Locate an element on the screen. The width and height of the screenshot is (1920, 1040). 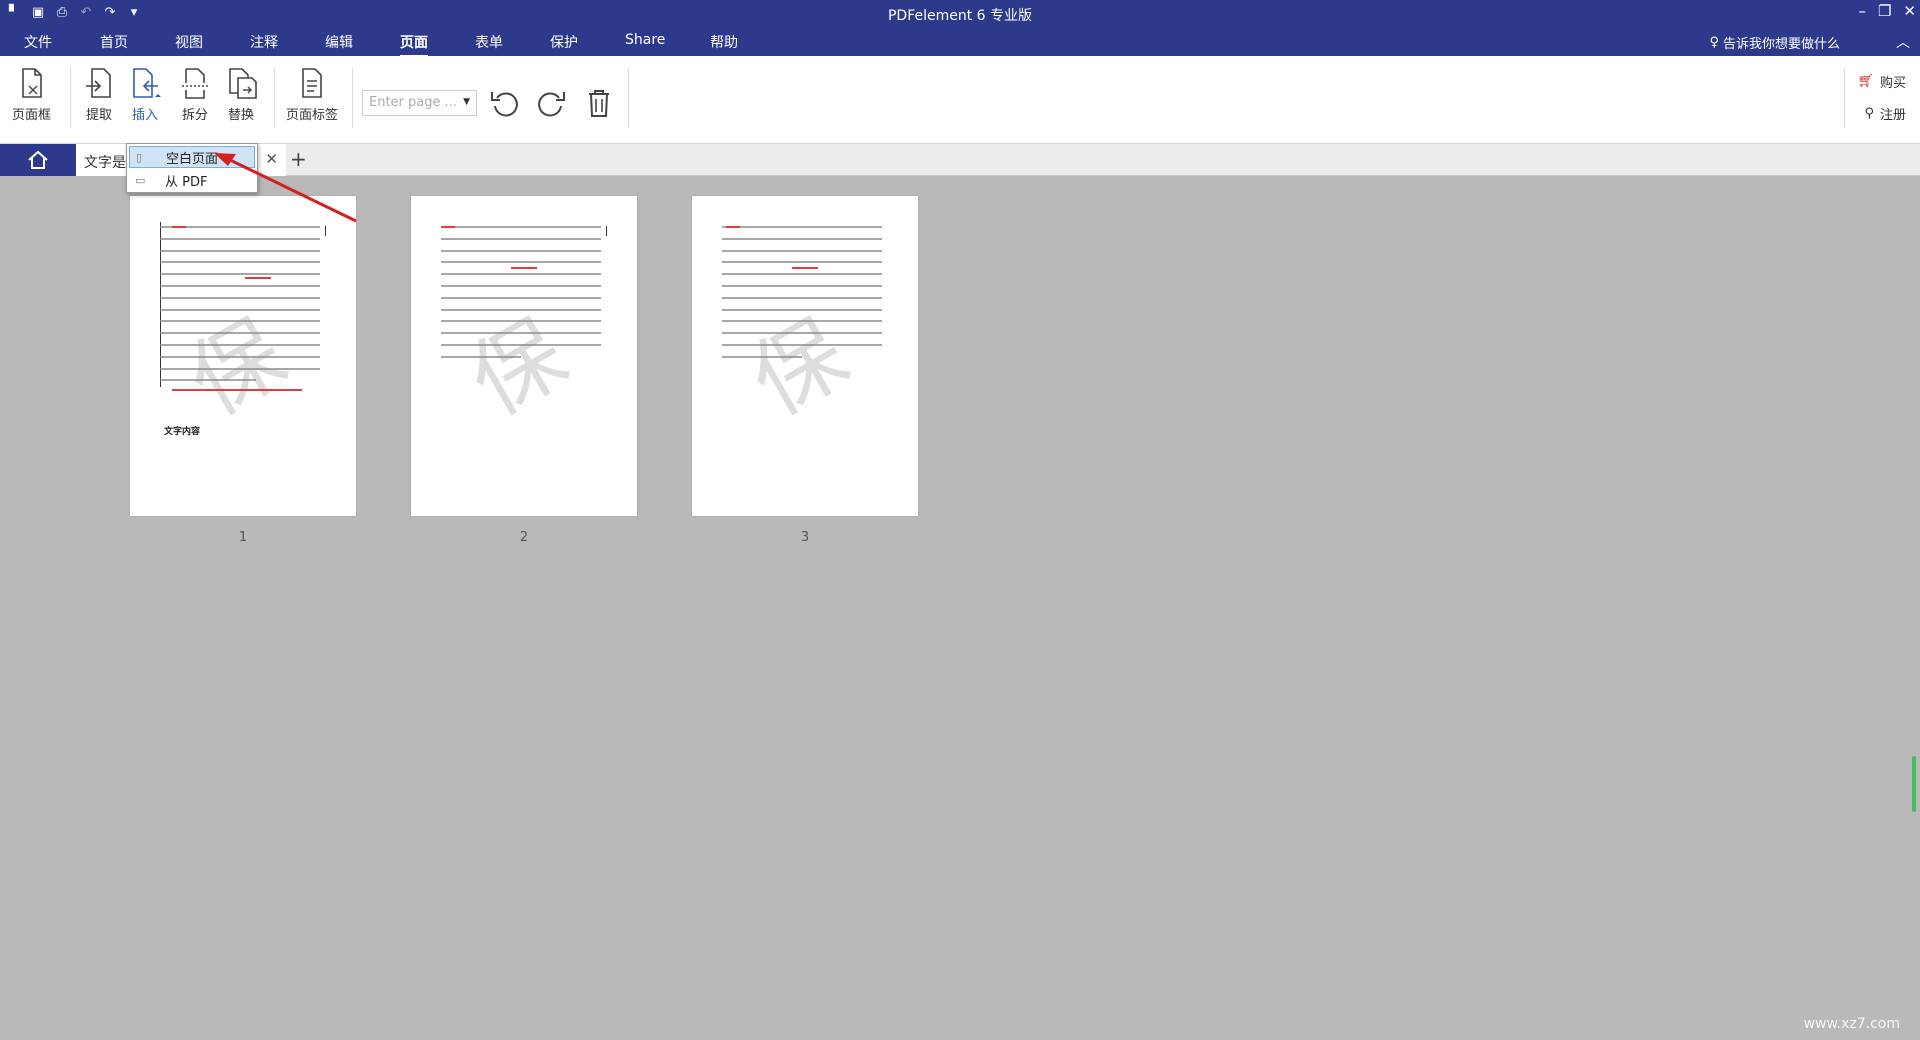
title-bar: ▘ ▣ ⎙ ↶ ↷ ▾ PDFelement 6 专业版 – ❐ ✕ is located at coordinates (960, 13).